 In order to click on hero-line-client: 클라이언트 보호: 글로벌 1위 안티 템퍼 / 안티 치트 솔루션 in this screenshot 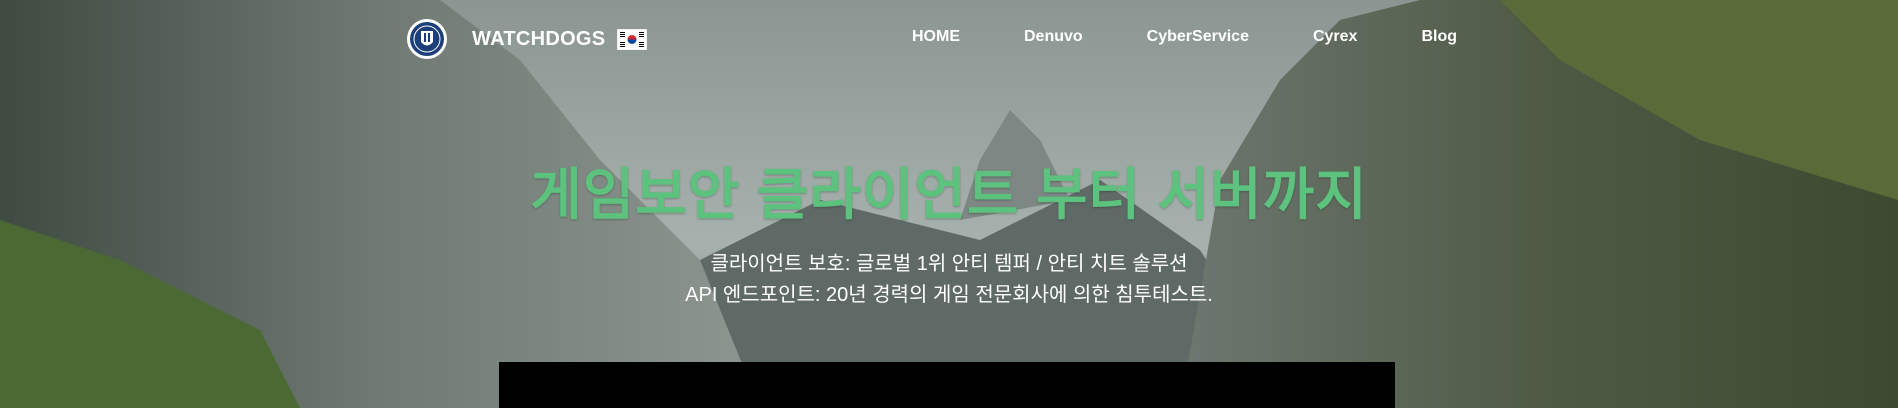, I will do `click(949, 264)`.